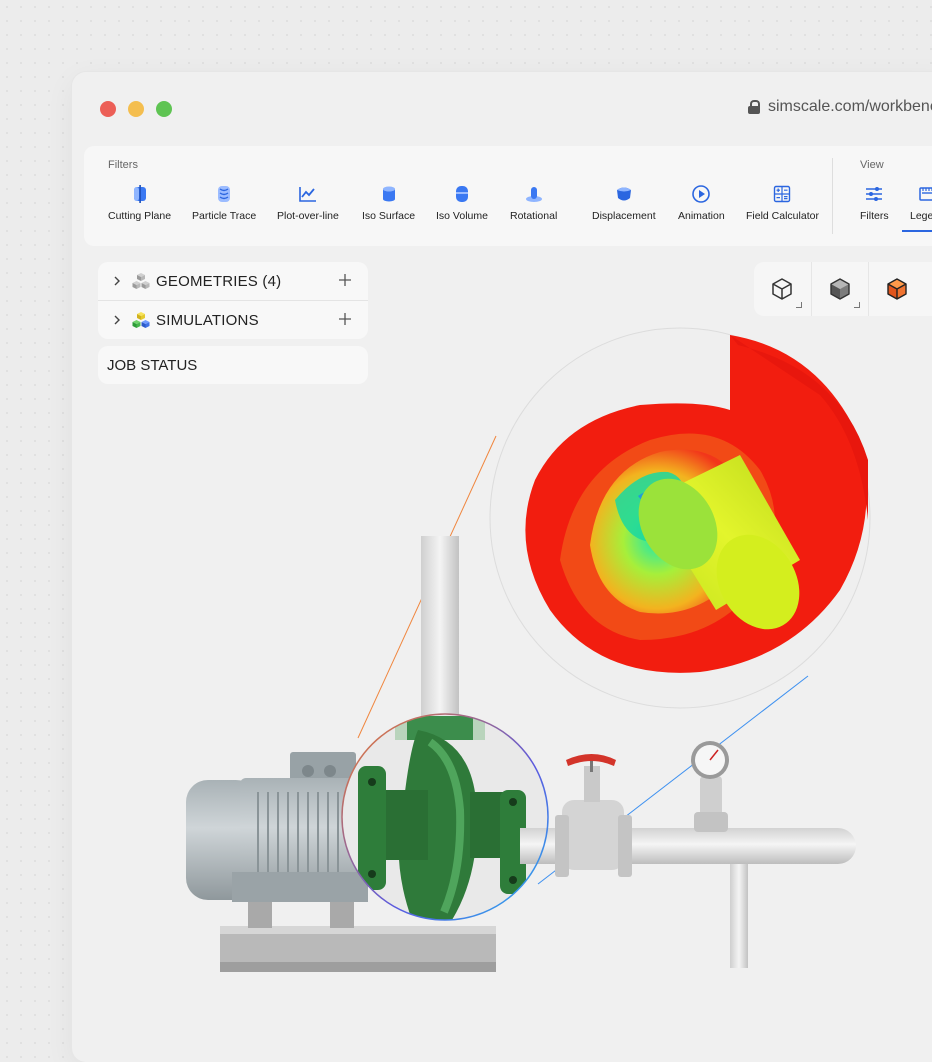 This screenshot has height=1062, width=932. Describe the element at coordinates (754, 107) in the screenshot. I see `lock-icon` at that location.